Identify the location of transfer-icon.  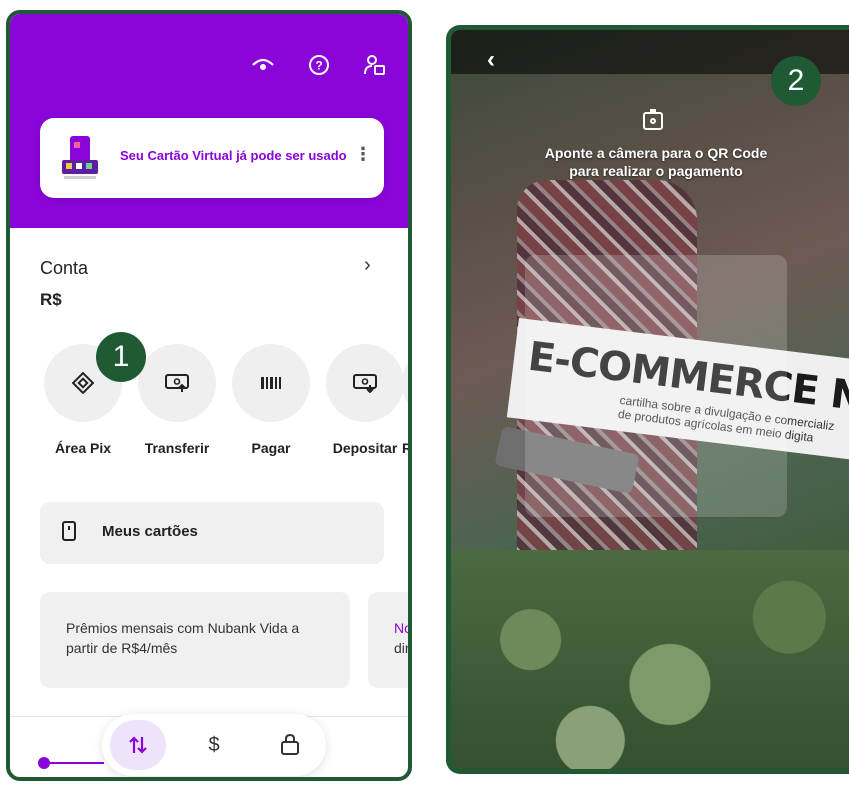
(177, 383).